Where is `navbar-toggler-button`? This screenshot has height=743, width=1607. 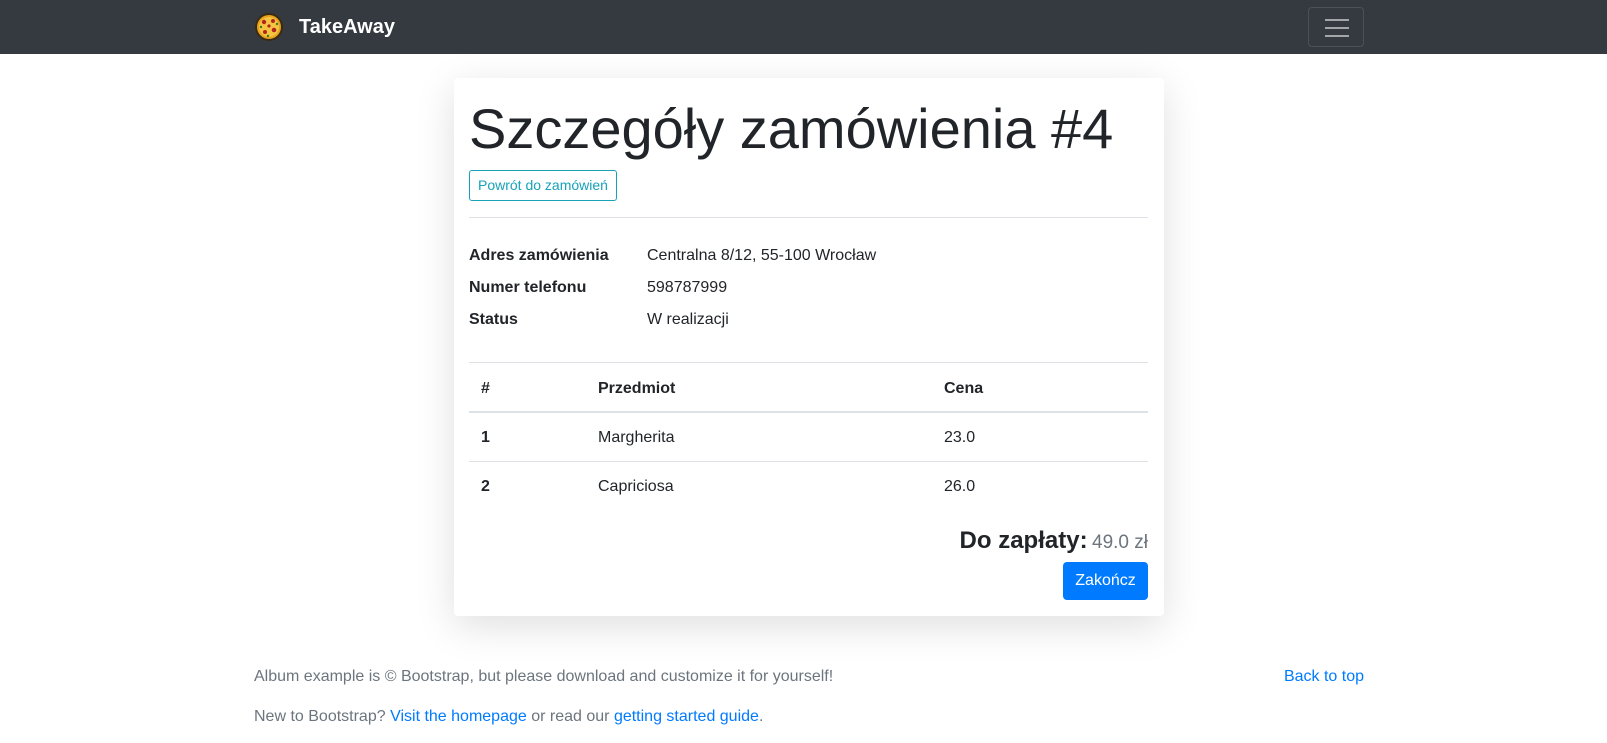
navbar-toggler-button is located at coordinates (1336, 27).